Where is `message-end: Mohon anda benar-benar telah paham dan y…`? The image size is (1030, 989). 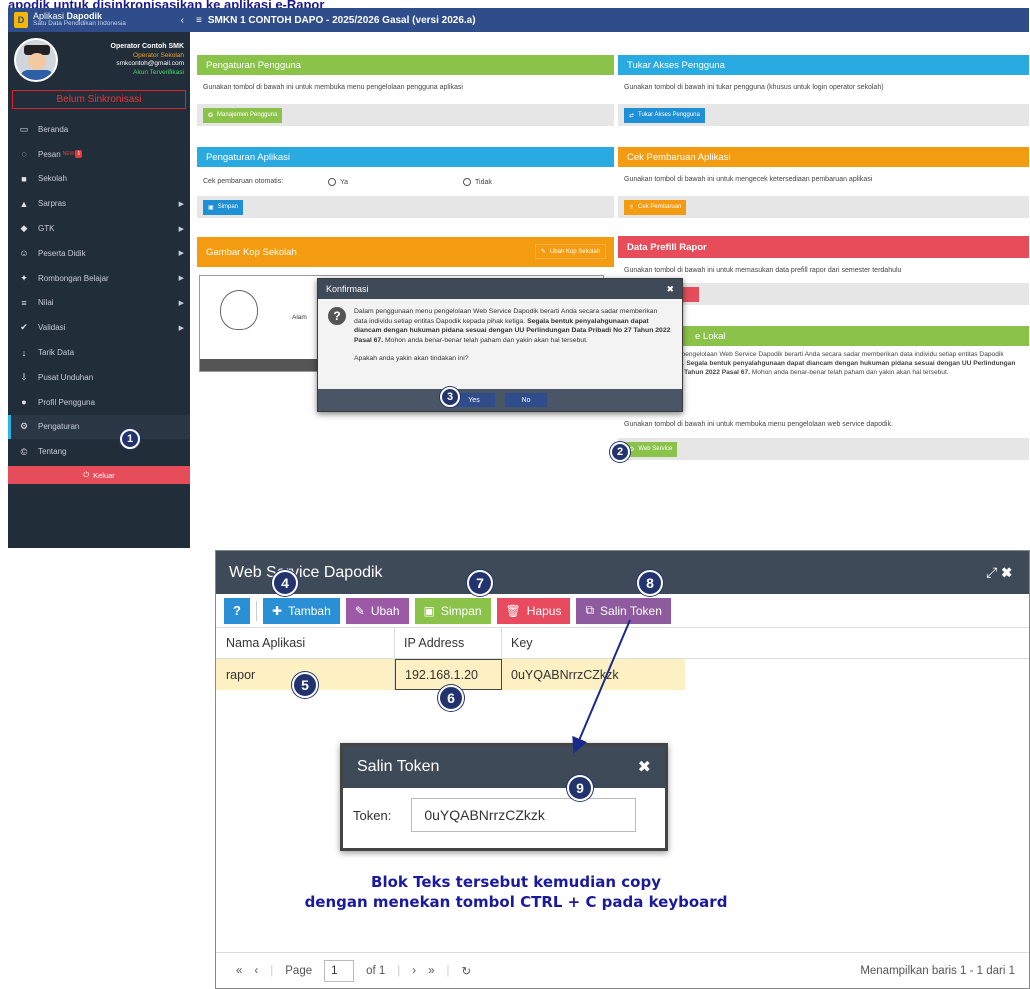
message-end: Mohon anda benar-benar telah paham dan y… is located at coordinates (485, 340).